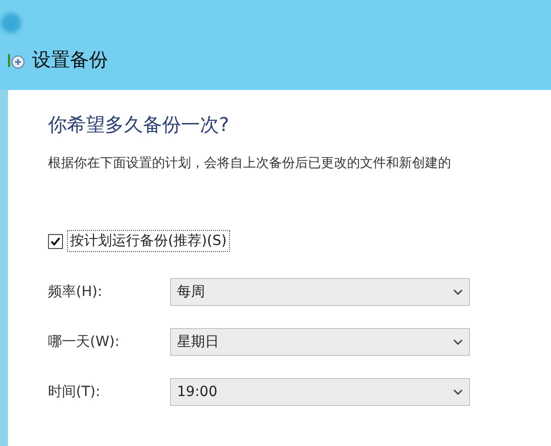  What do you see at coordinates (76, 292) in the screenshot?
I see `field-label: 频率(H):` at bounding box center [76, 292].